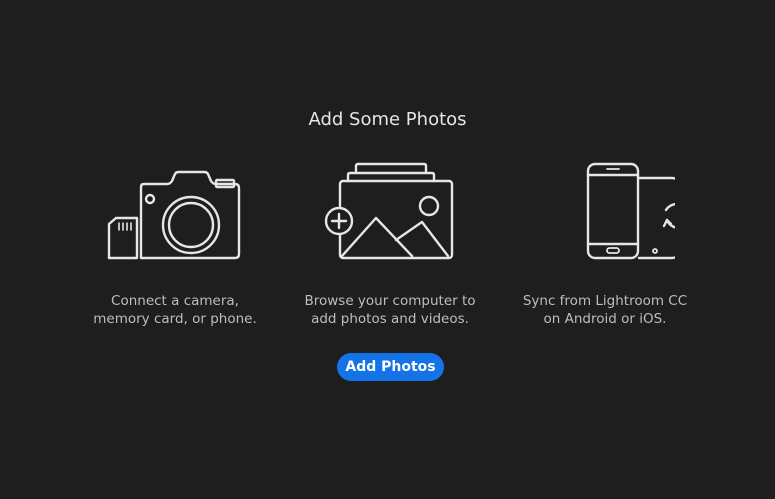 The height and width of the screenshot is (499, 775). What do you see at coordinates (174, 215) in the screenshot?
I see `camera-with-memory-card-icon` at bounding box center [174, 215].